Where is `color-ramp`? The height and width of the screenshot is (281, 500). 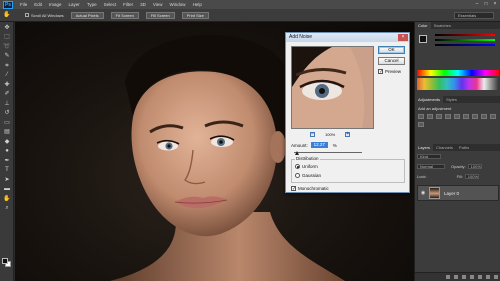
color-ramp is located at coordinates (458, 73).